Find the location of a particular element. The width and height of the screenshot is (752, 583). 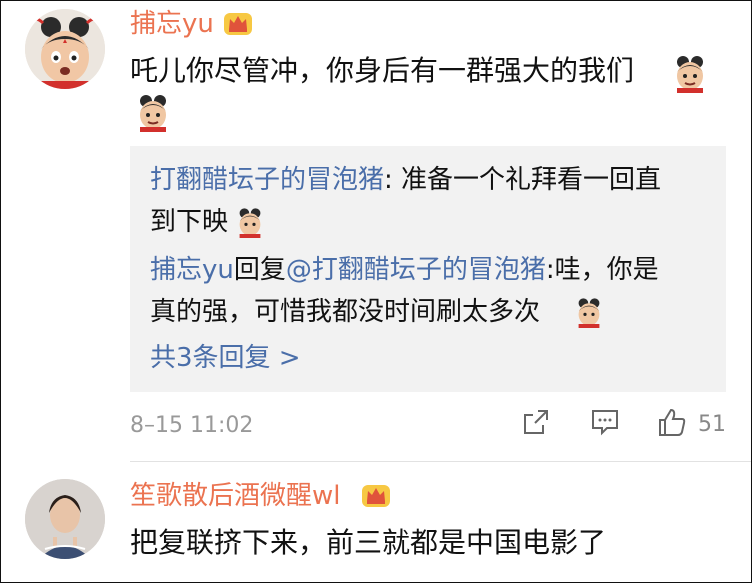

like-count: 51 is located at coordinates (712, 424).